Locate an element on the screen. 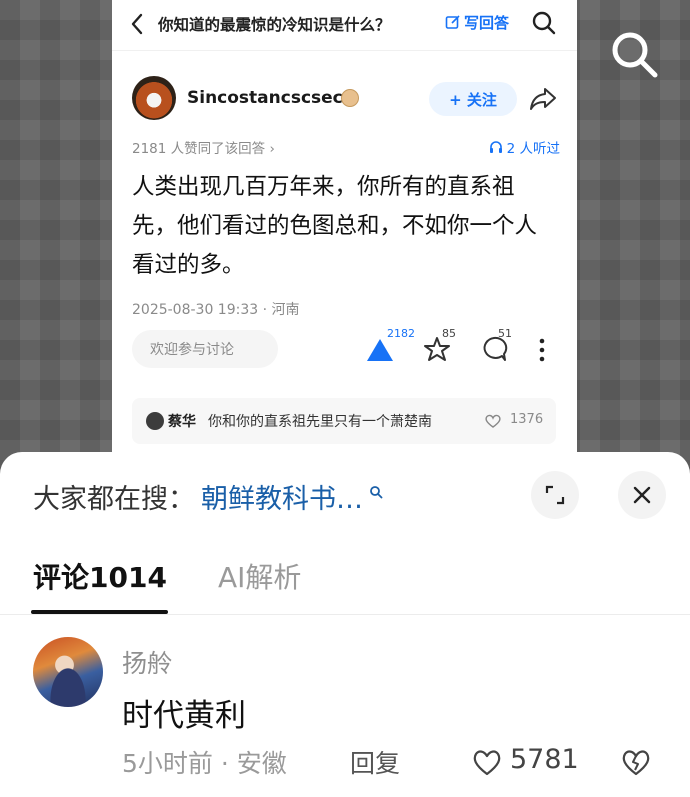 This screenshot has height=797, width=690. comment-like-count: 5781 is located at coordinates (544, 759).